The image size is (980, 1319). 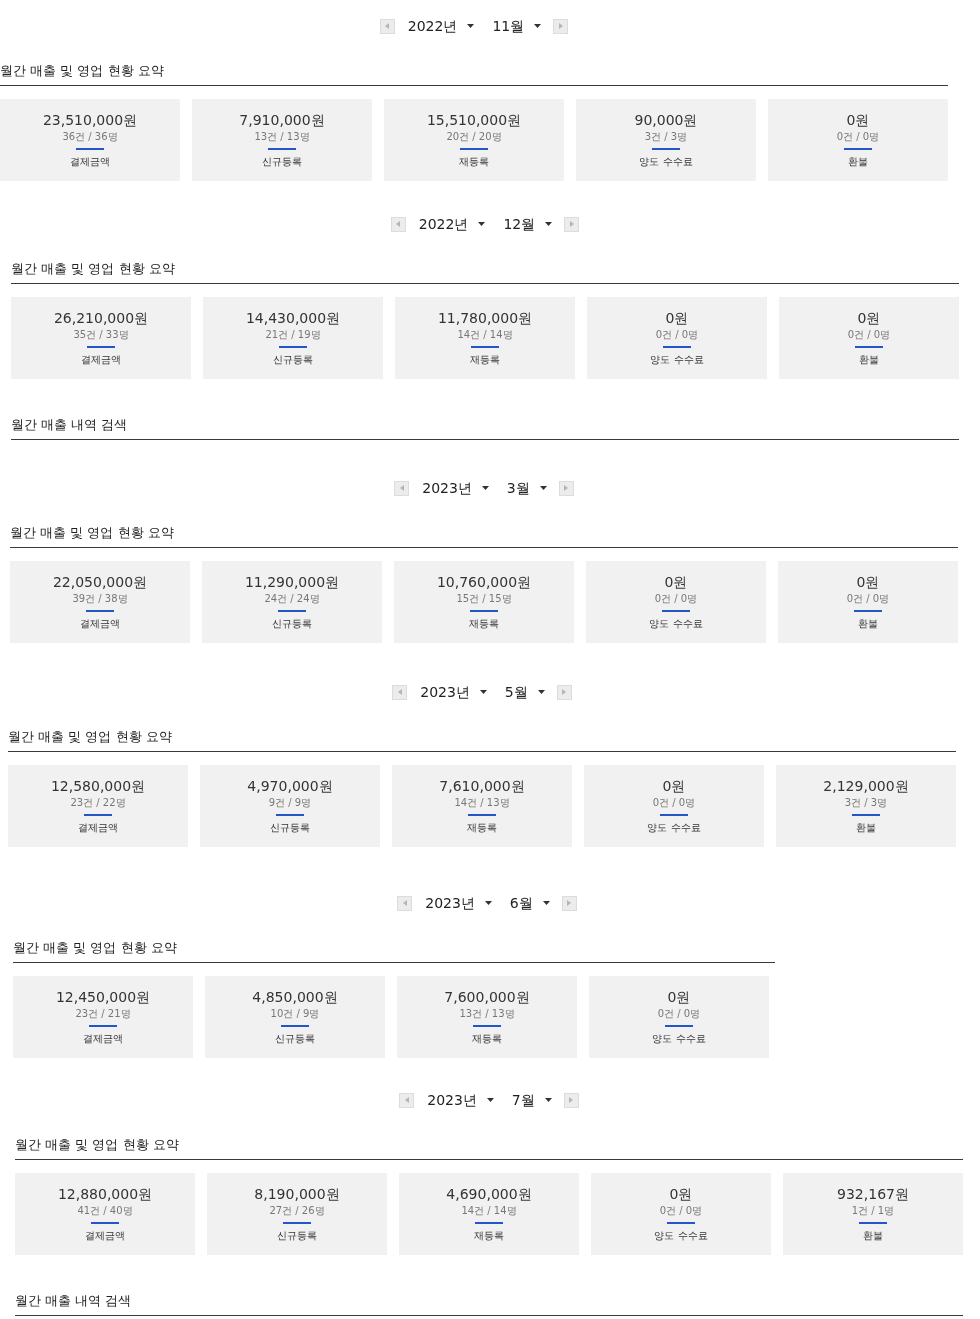 I want to click on count-text: 23건 / 22명, so click(x=98, y=803).